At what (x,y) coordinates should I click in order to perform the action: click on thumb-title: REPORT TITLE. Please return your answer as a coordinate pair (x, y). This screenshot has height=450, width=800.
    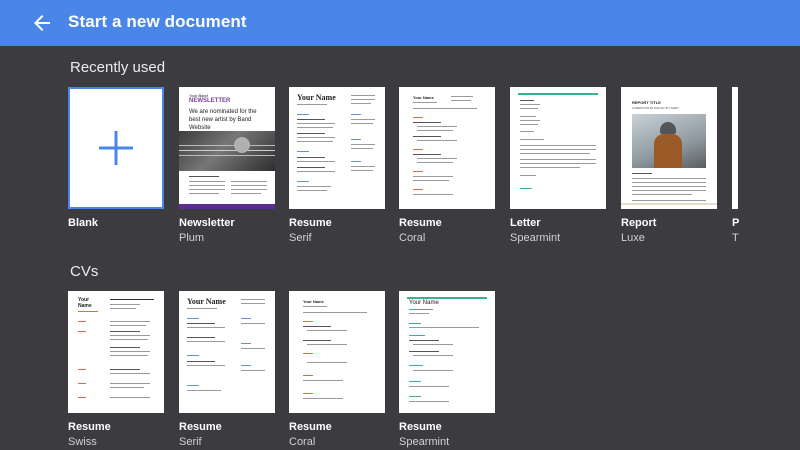
    Looking at the image, I should click on (646, 102).